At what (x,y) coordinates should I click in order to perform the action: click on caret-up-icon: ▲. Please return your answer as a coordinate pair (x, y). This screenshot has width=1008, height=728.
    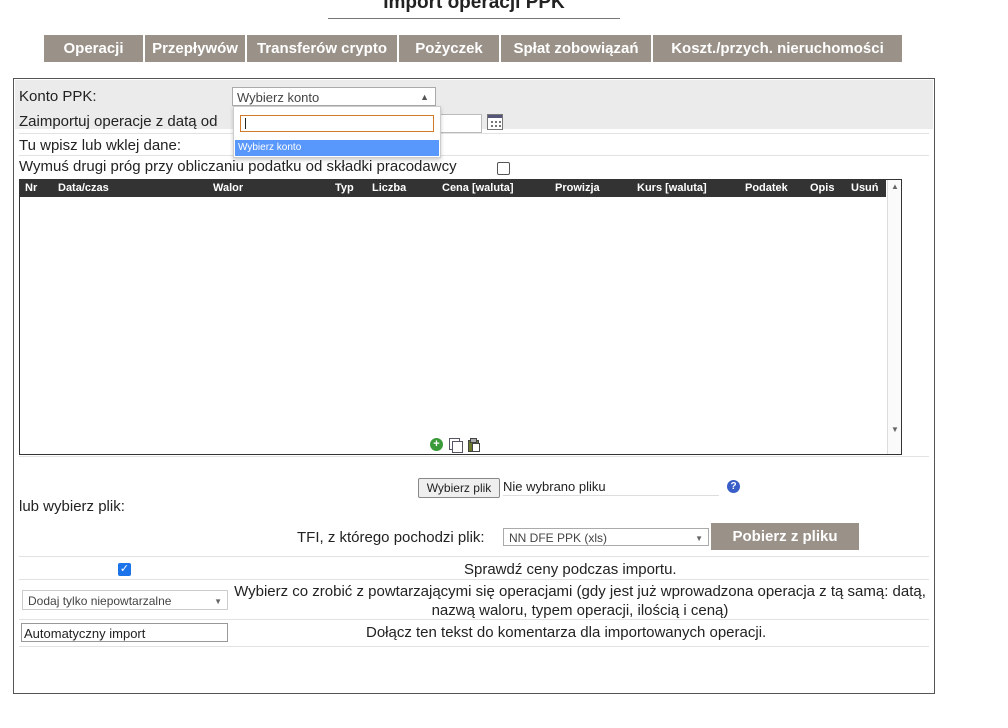
    Looking at the image, I should click on (424, 97).